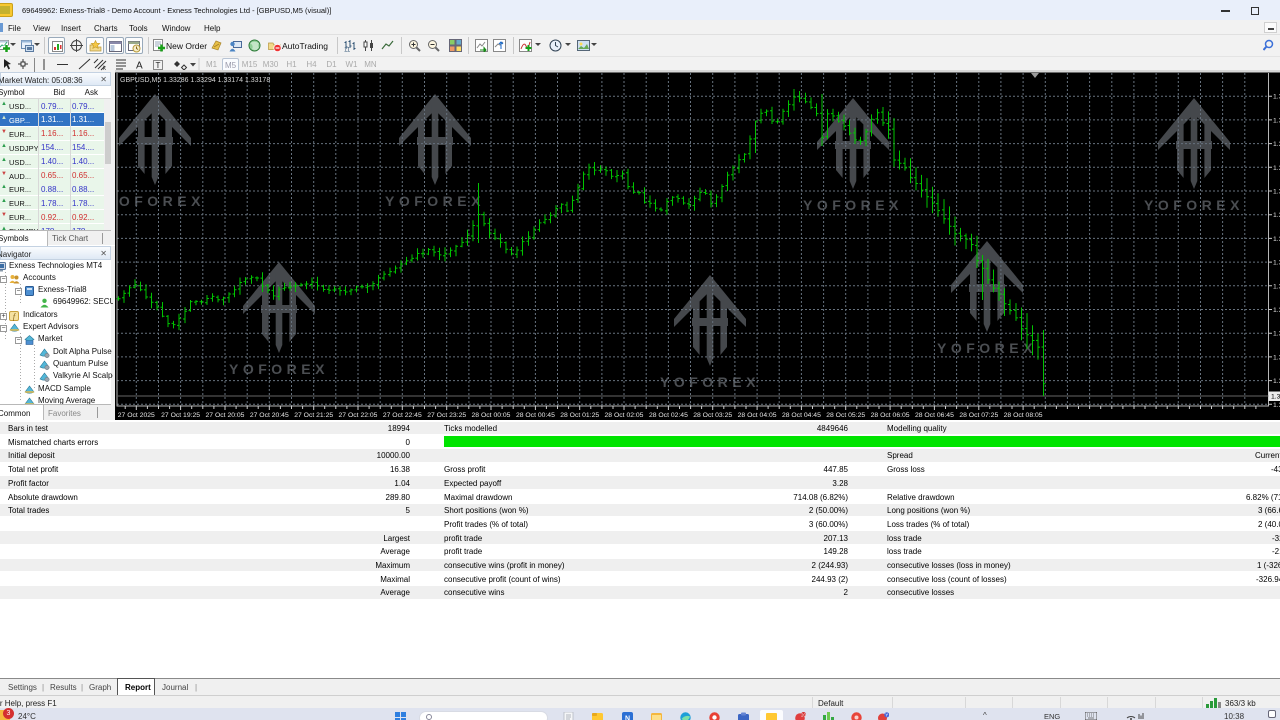  Describe the element at coordinates (624, 415) in the screenshot. I see `svg-text: 28 Oct 02:05` at that location.